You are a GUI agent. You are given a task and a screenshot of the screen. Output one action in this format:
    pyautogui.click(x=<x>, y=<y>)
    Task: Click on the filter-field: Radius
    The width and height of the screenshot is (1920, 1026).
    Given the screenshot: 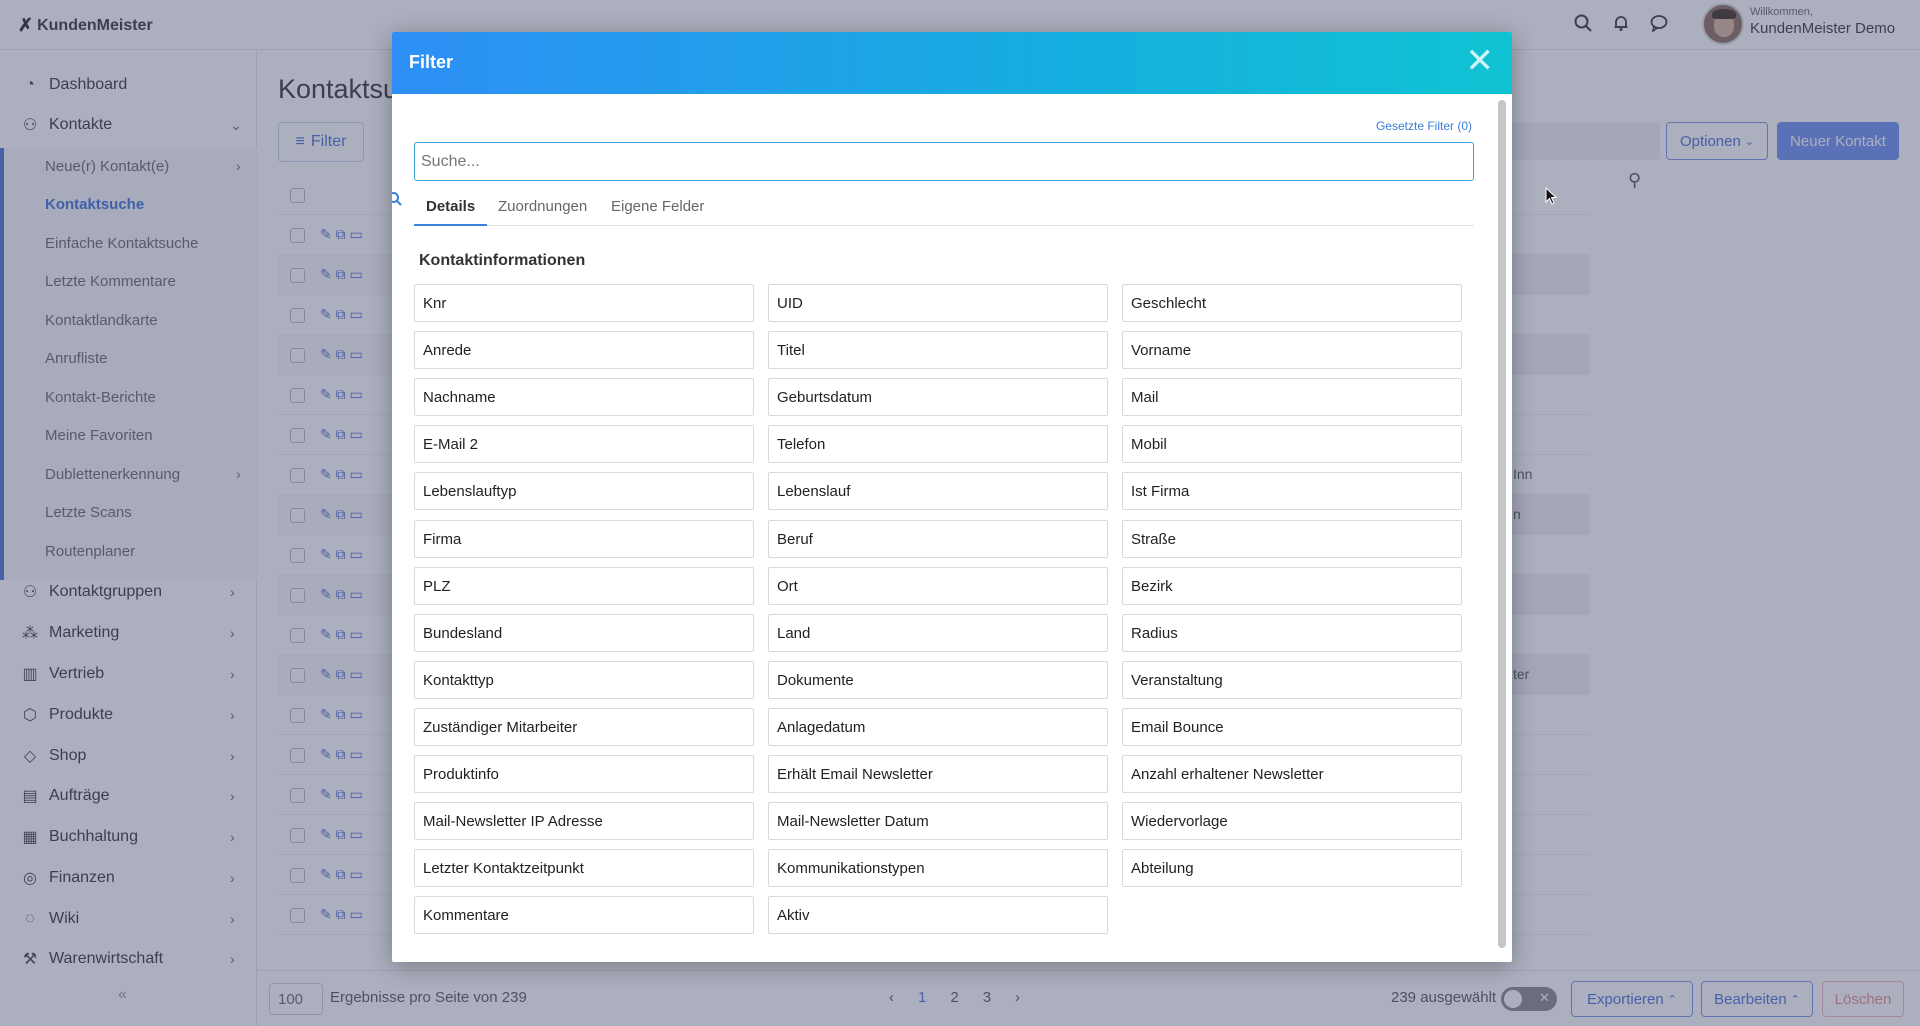 What is the action you would take?
    pyautogui.click(x=1292, y=633)
    